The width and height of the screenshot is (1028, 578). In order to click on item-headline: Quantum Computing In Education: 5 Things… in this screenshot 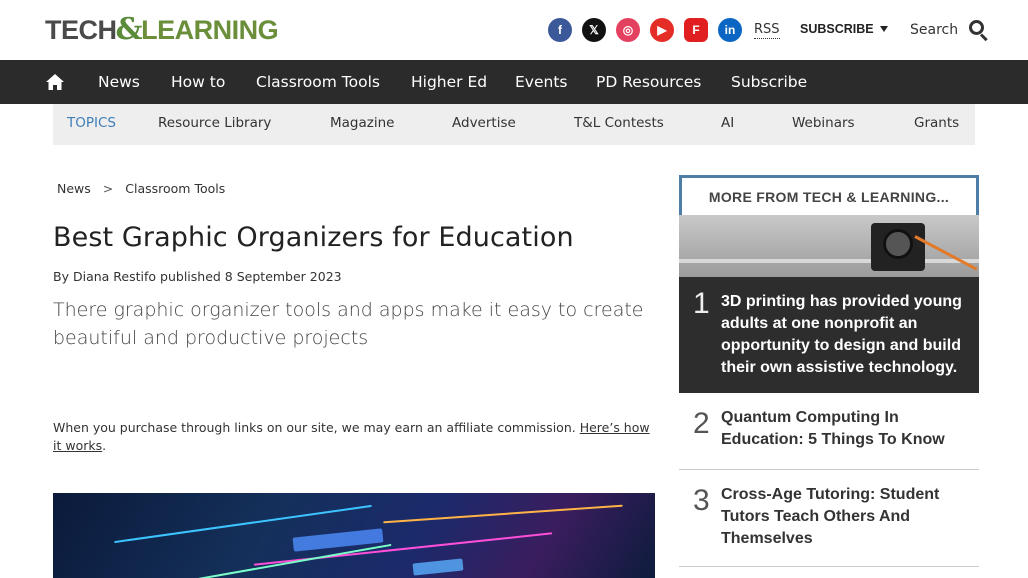, I will do `click(845, 429)`.